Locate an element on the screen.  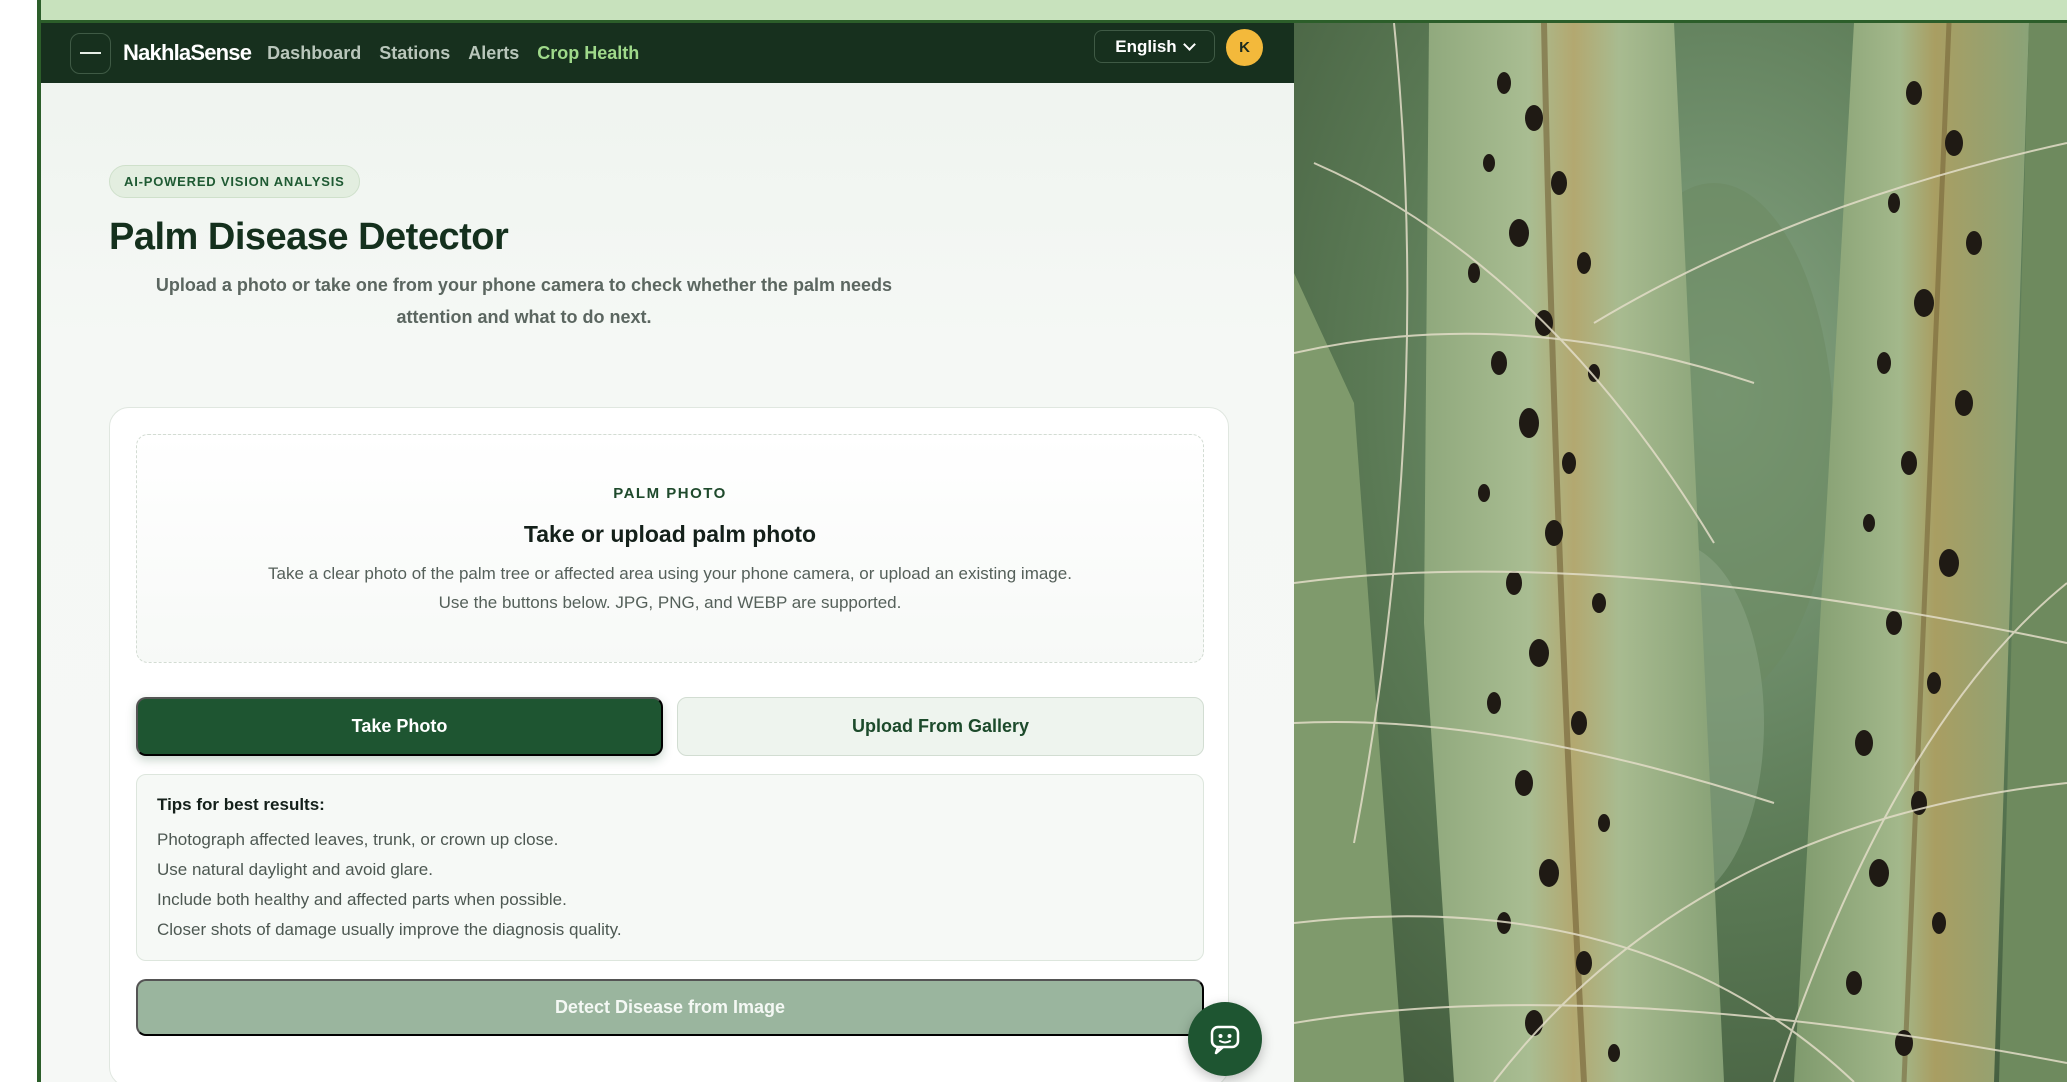
detect-disease-button: Detect Disease from Image is located at coordinates (670, 1007).